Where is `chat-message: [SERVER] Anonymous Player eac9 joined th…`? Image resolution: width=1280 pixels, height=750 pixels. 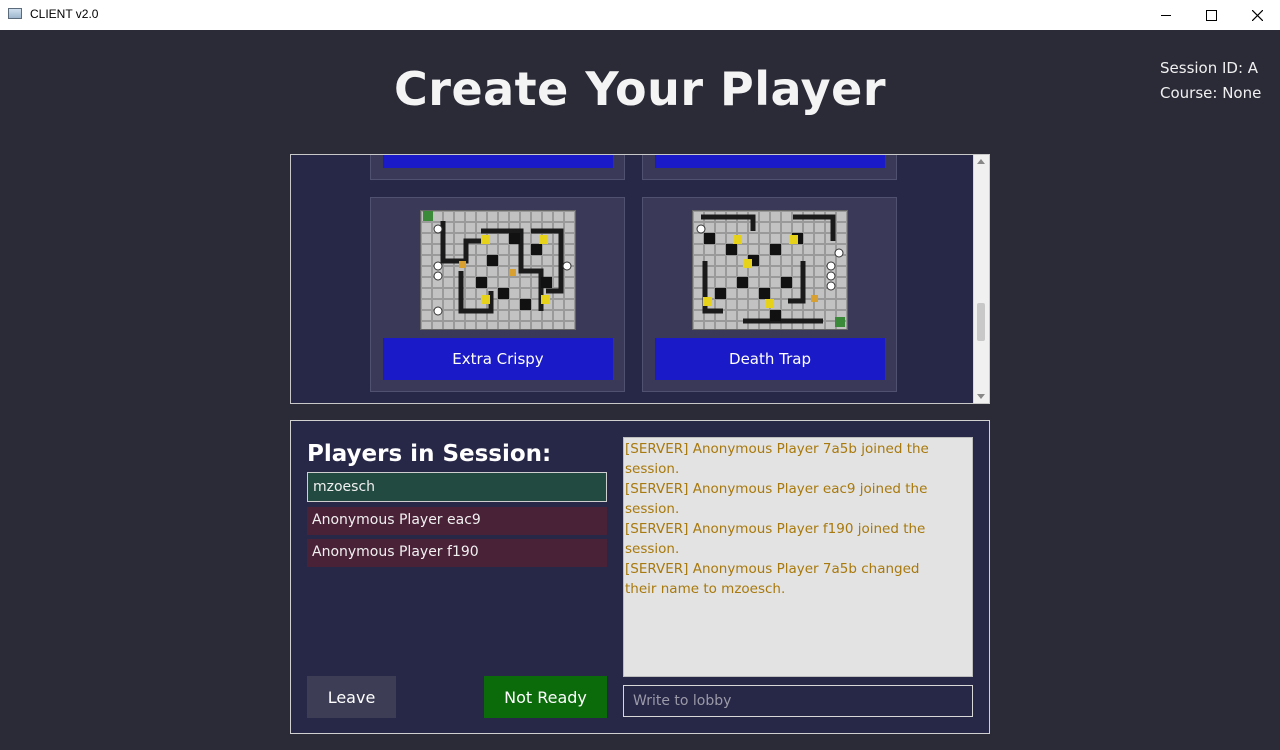 chat-message: [SERVER] Anonymous Player eac9 joined th… is located at coordinates (776, 499).